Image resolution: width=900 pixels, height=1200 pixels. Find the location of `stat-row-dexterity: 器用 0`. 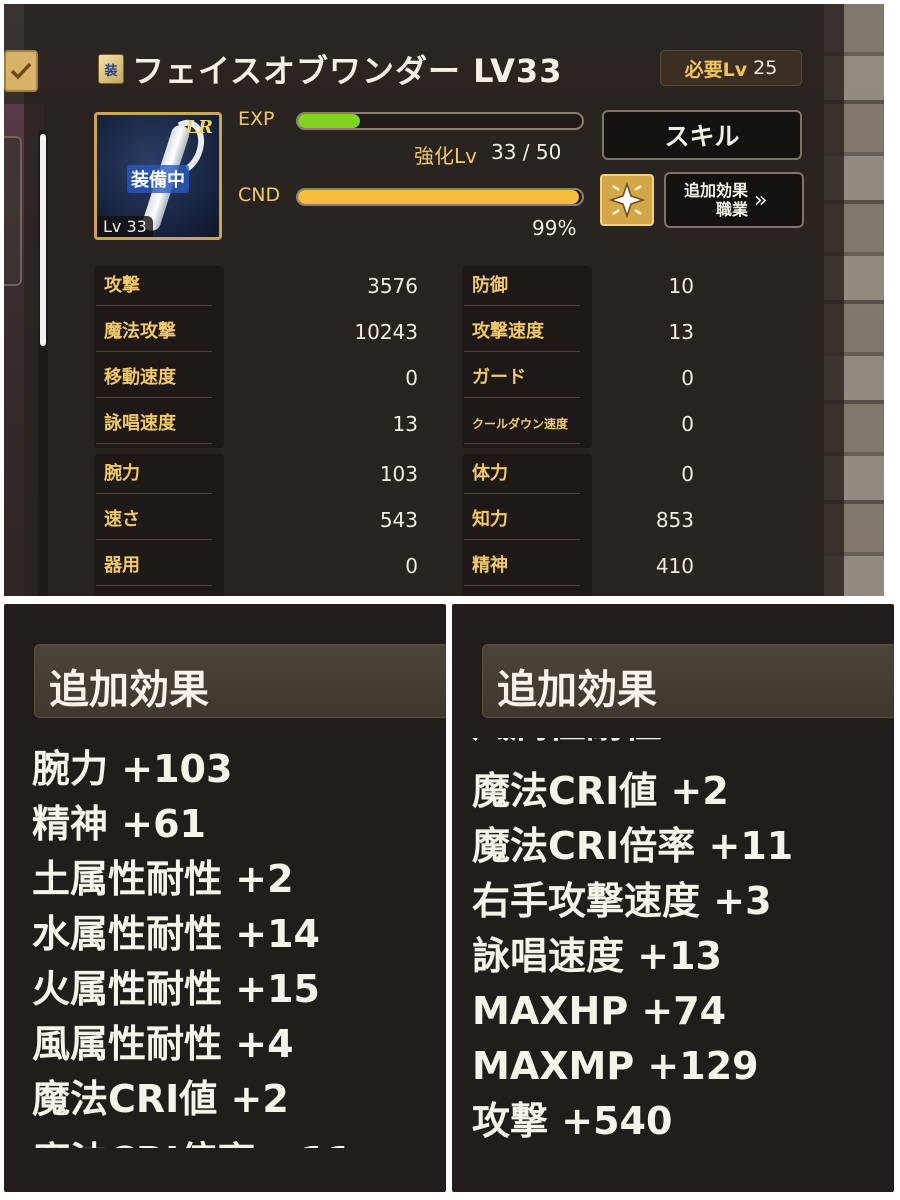

stat-row-dexterity: 器用 0 is located at coordinates (257, 566).